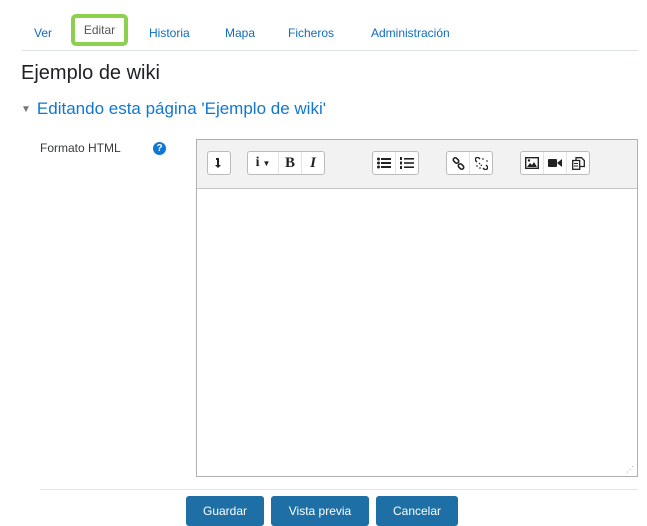 This screenshot has width=647, height=526. I want to click on preview-button: Vista previa, so click(320, 511).